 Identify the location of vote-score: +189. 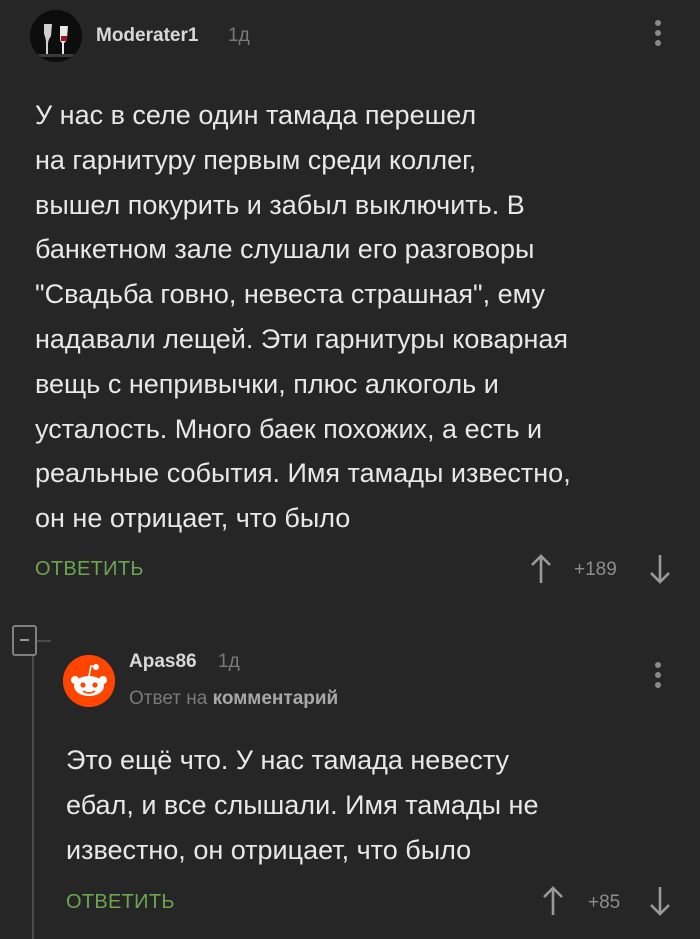
(595, 569).